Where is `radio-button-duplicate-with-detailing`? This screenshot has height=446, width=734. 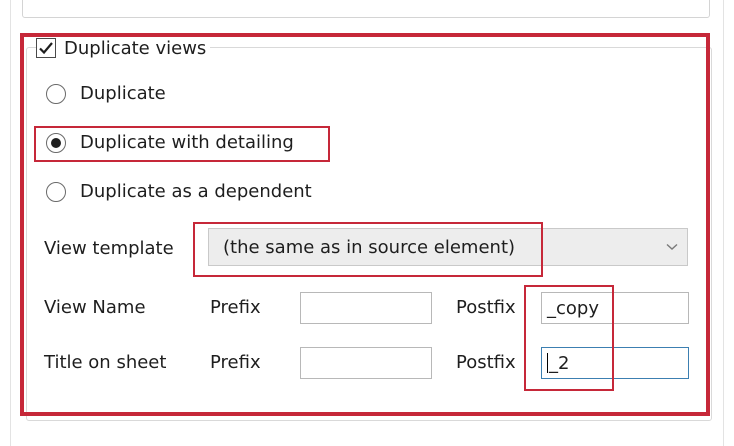
radio-button-duplicate-with-detailing is located at coordinates (56, 142).